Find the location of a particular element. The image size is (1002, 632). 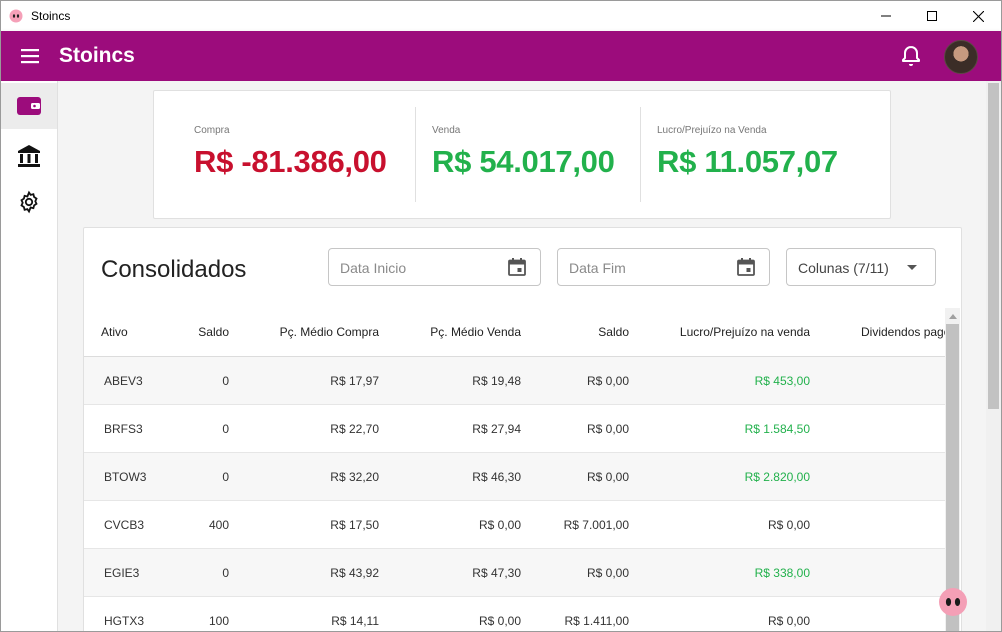

bell-icon is located at coordinates (911, 56).